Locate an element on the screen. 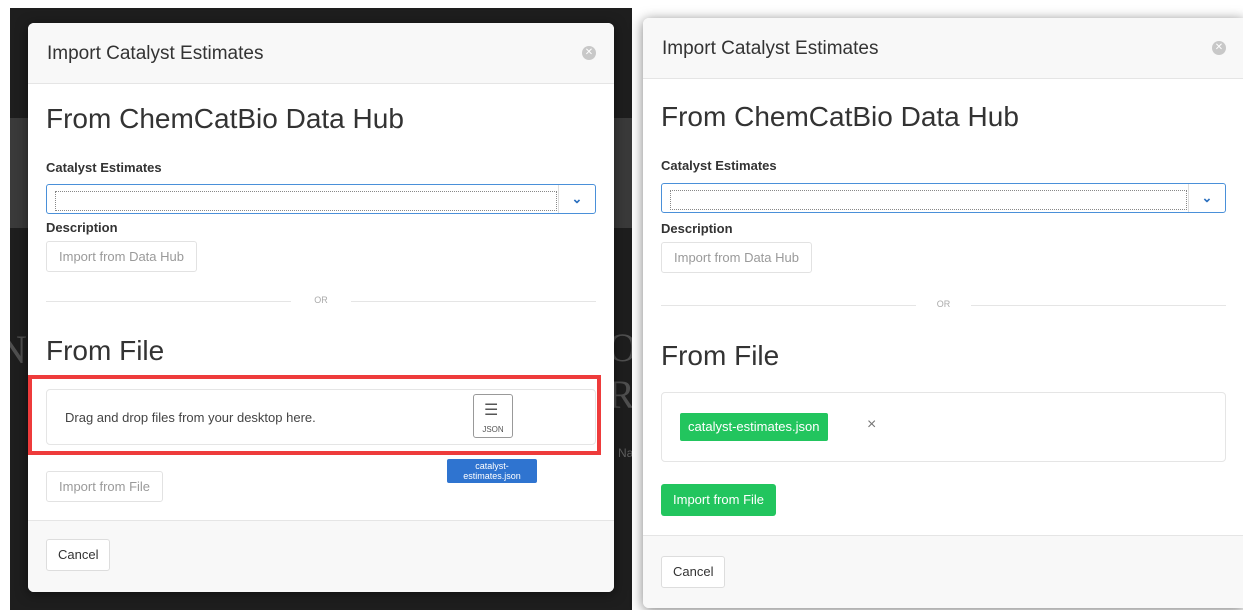 This screenshot has height=610, width=1243. json-file-icon: ☰ JSON is located at coordinates (493, 416).